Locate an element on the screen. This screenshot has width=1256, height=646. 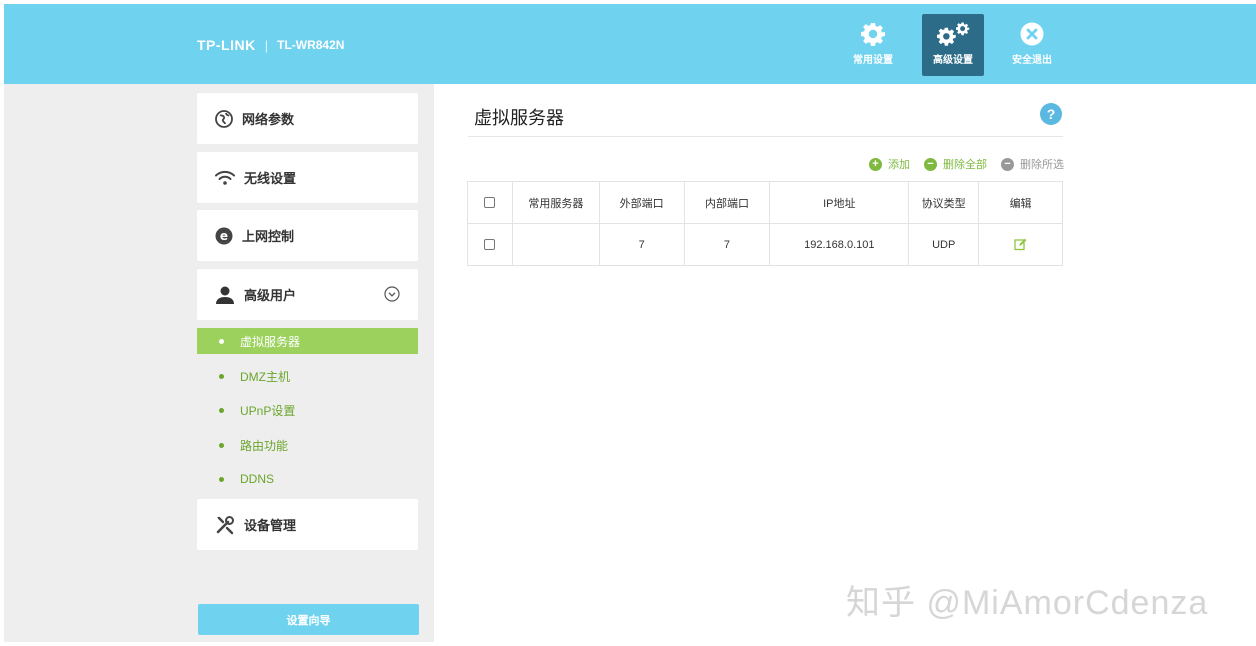
select-all-checkbox is located at coordinates (490, 203).